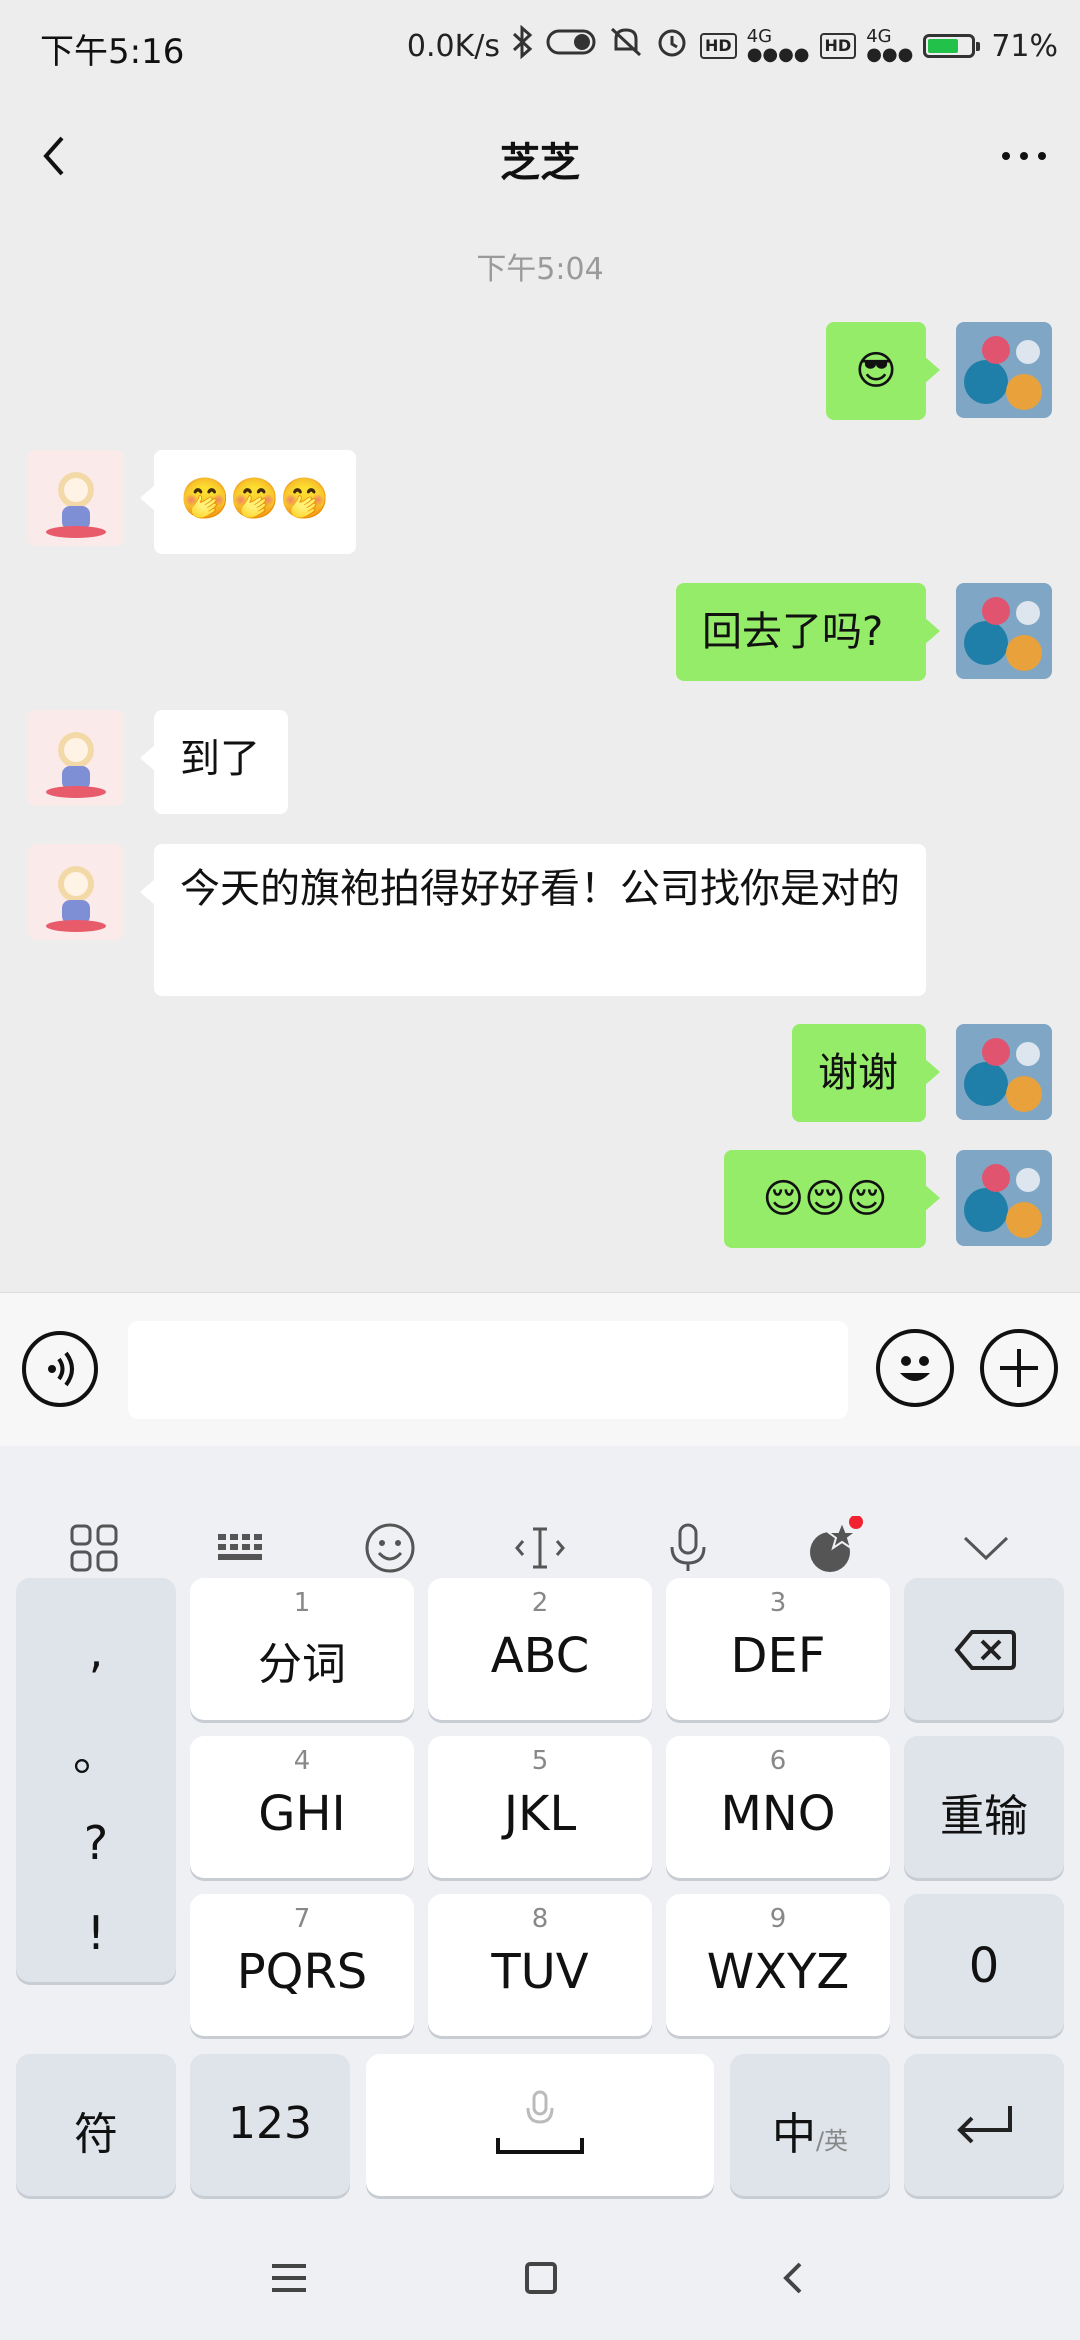 The image size is (1080, 2340). I want to click on chat-header: 芝芝, so click(540, 156).